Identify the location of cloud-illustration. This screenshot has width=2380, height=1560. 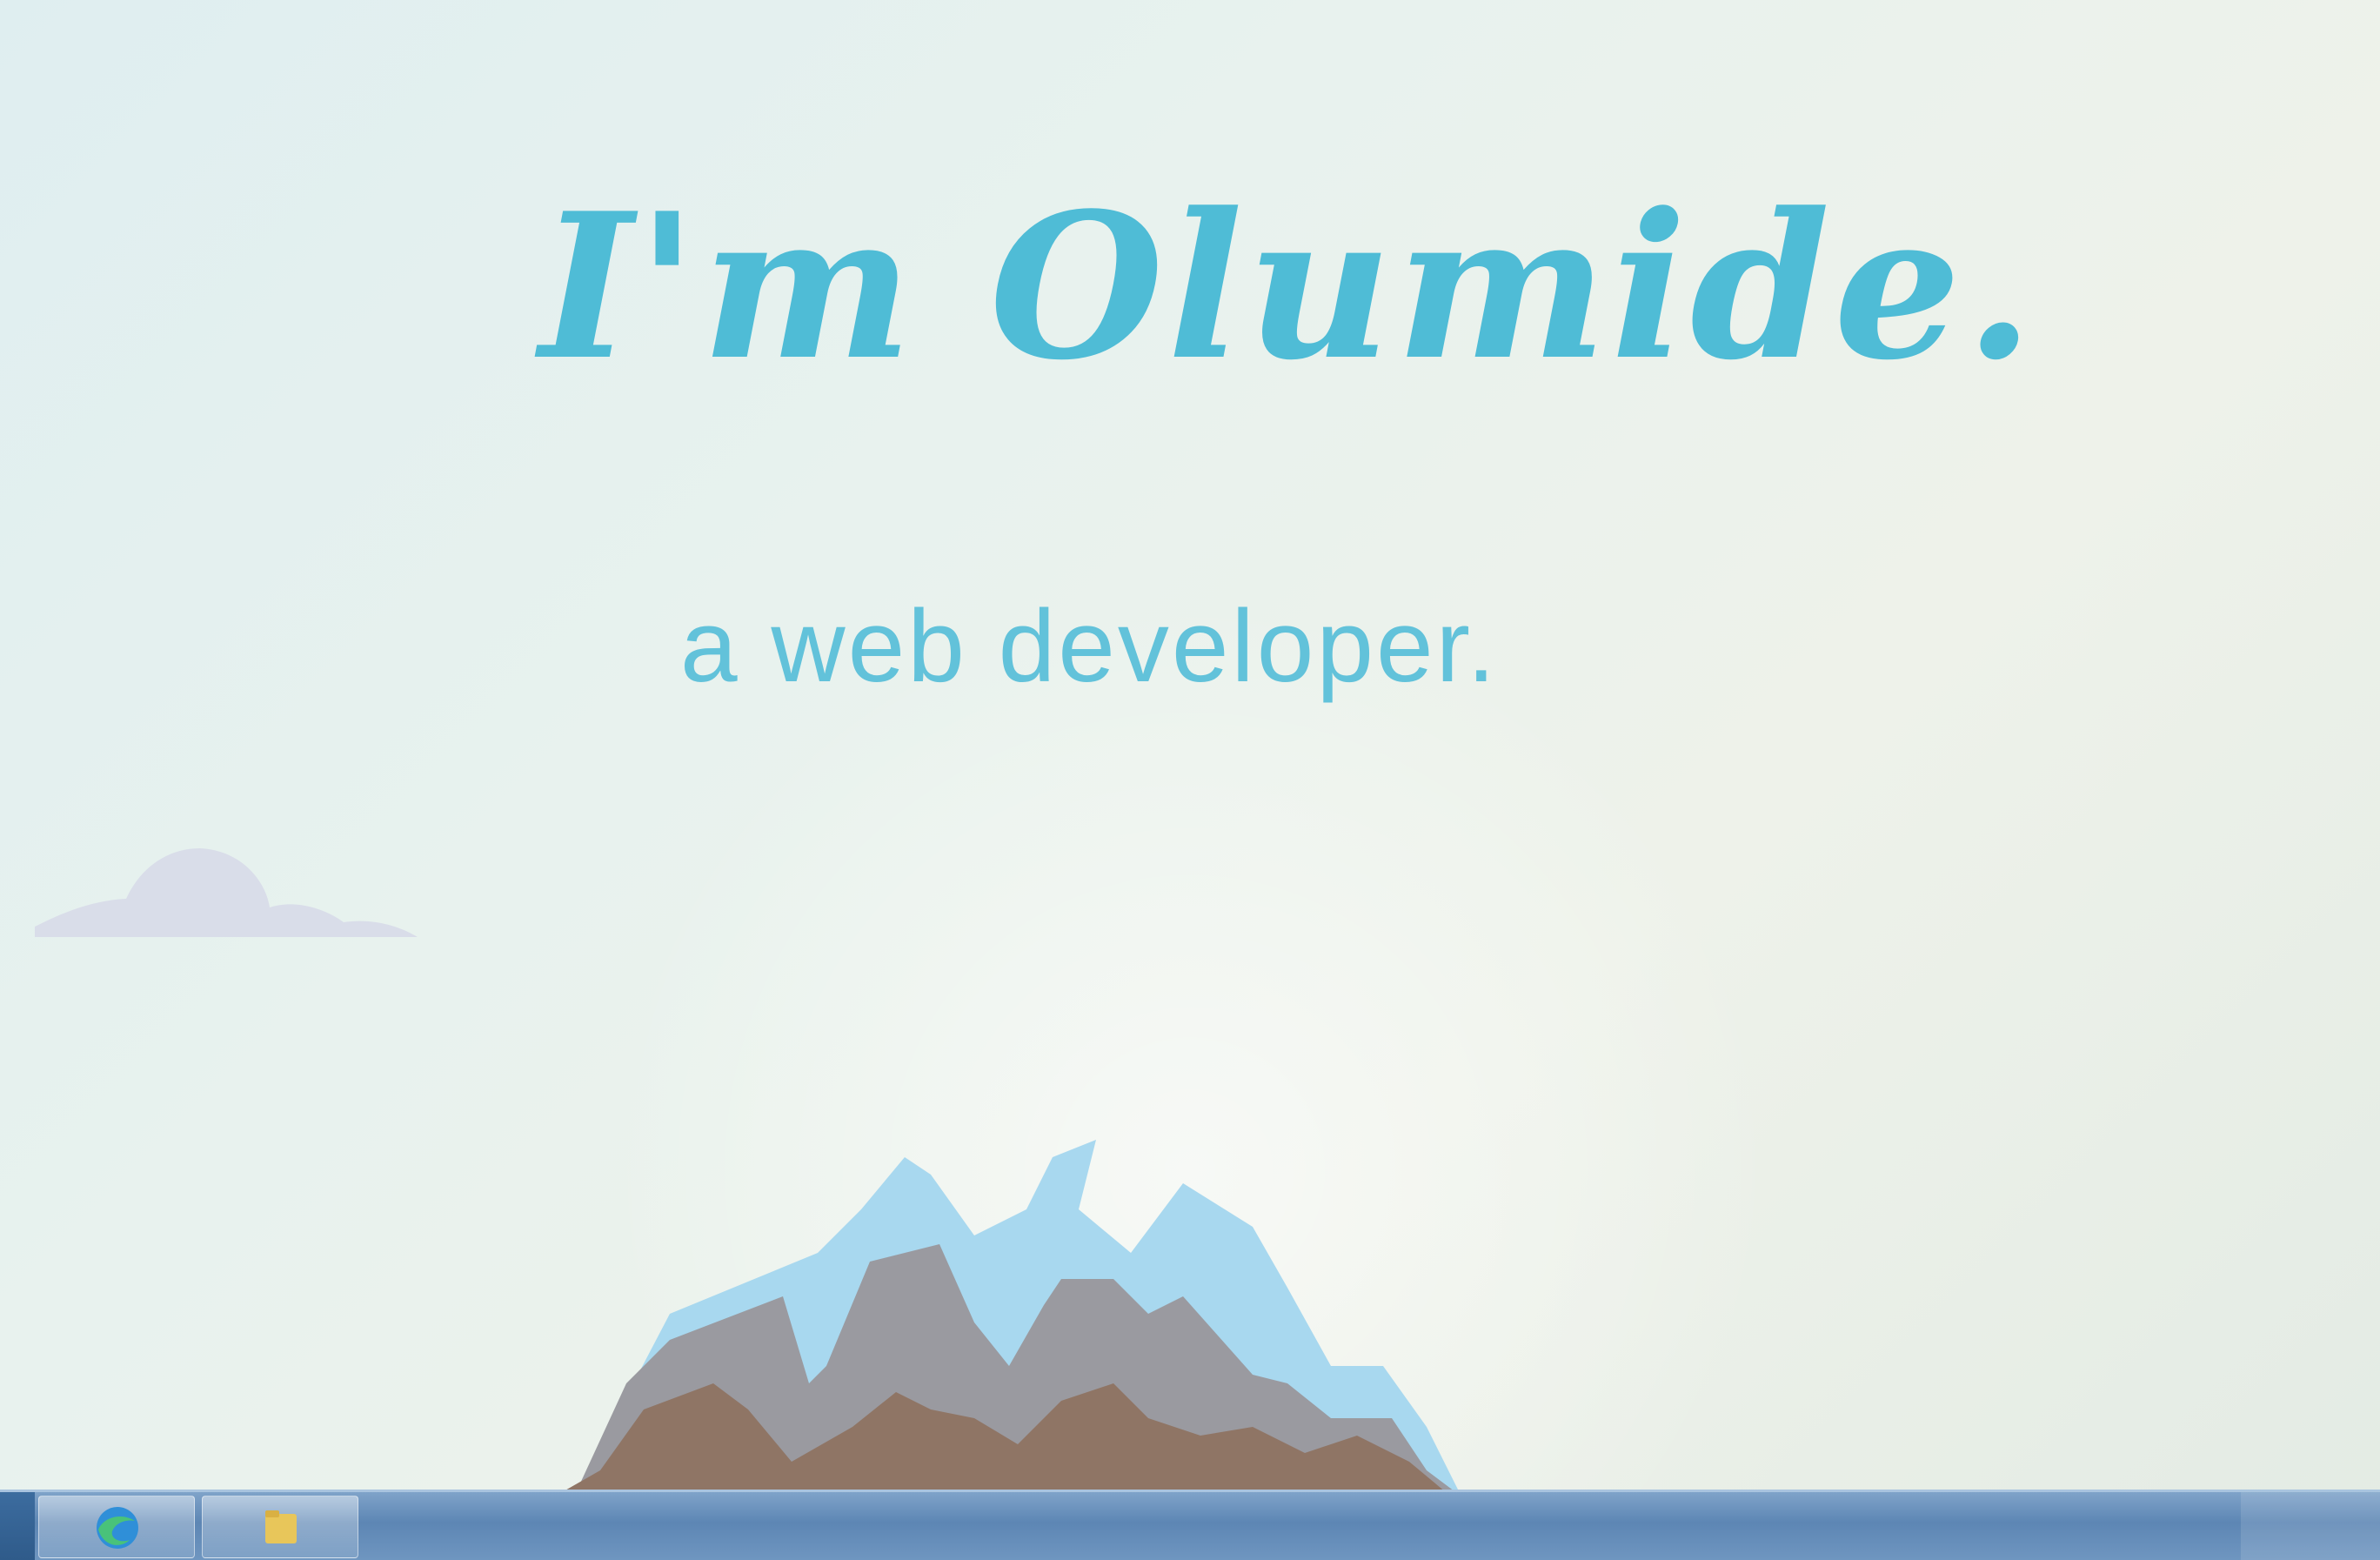
(226, 892).